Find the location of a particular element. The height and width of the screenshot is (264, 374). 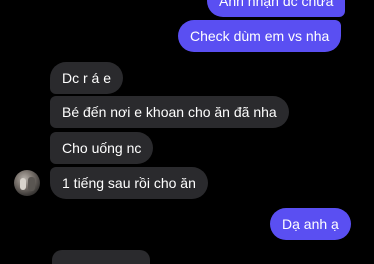

sent-message-reply: Dạ anh ạ is located at coordinates (310, 224).